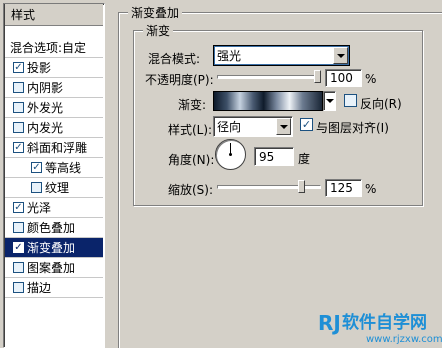  What do you see at coordinates (329, 323) in the screenshot?
I see `site-logo: RJ` at bounding box center [329, 323].